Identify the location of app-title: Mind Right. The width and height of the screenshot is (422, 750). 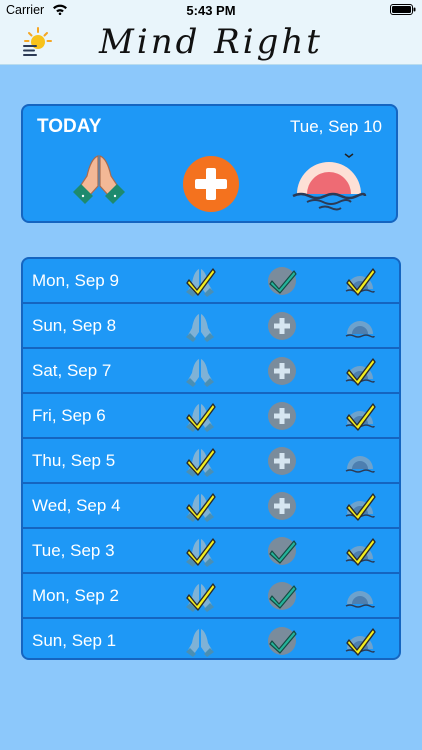
(211, 42).